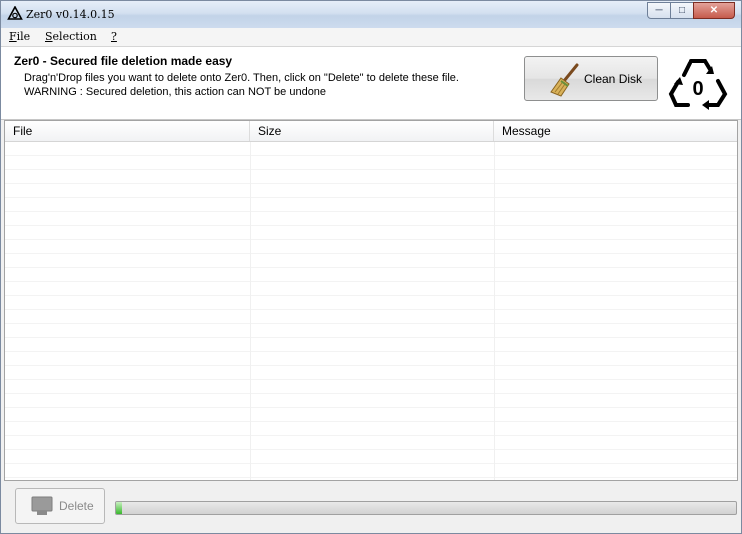 The image size is (742, 534). I want to click on column-header-file: File, so click(127, 131).